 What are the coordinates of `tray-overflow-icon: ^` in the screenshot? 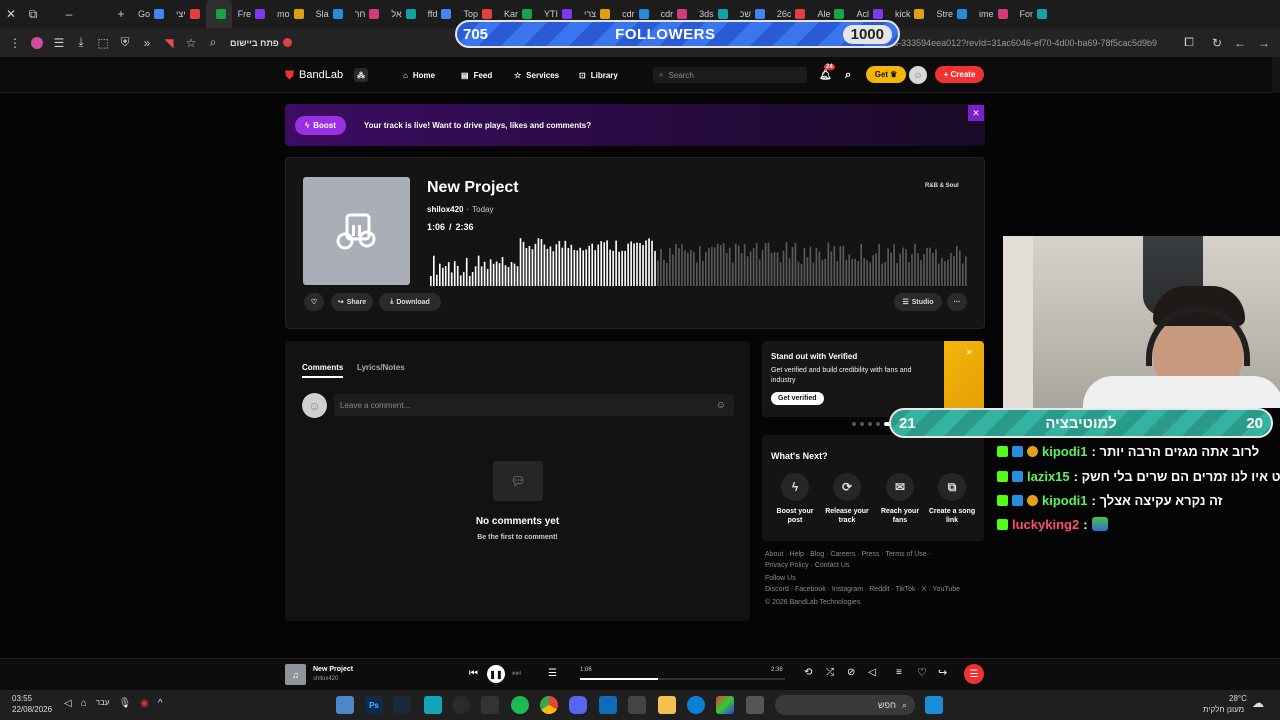 It's located at (160, 703).